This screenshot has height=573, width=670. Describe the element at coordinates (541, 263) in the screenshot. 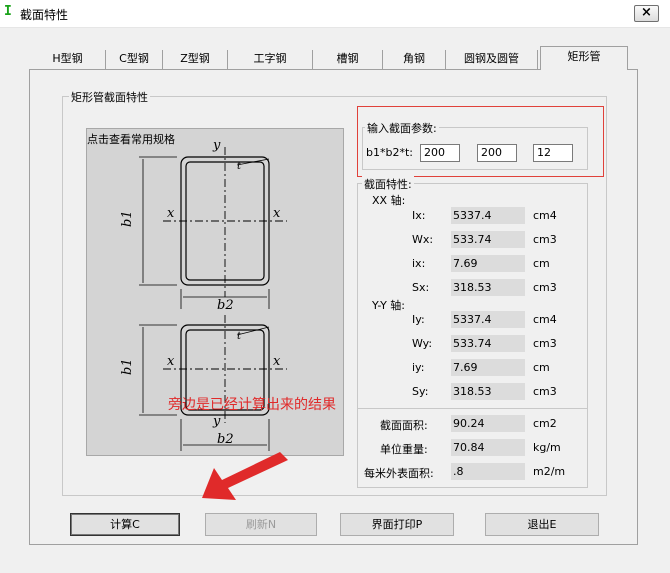

I see `radius-x-unit: cm` at that location.